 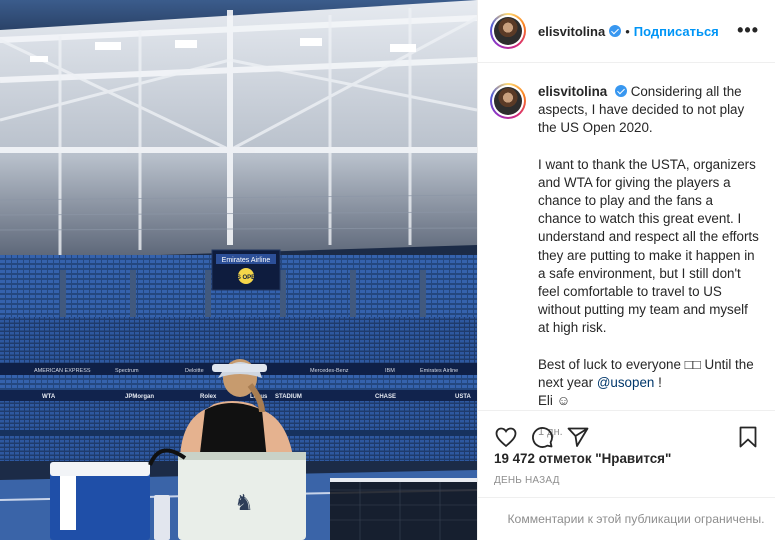 I want to click on more-options-icon: •••, so click(x=748, y=30).